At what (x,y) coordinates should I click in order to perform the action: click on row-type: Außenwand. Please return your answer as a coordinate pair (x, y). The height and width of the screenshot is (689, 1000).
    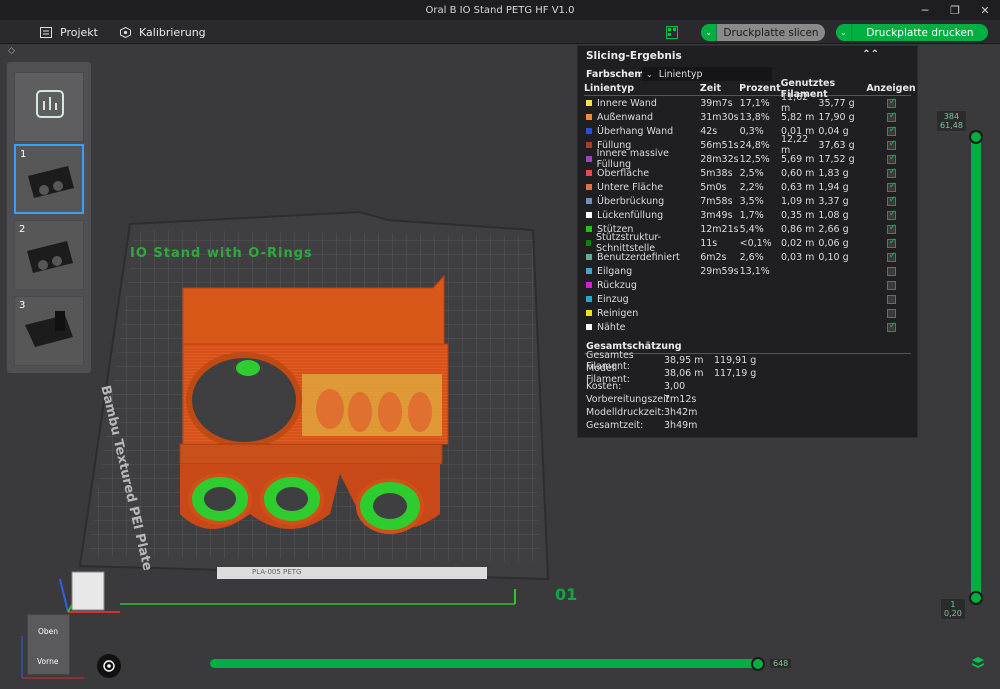
    Looking at the image, I should click on (642, 117).